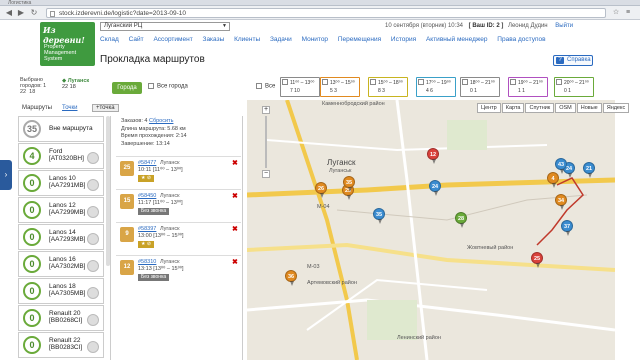 This screenshot has width=640, height=360. What do you see at coordinates (567, 228) in the screenshot?
I see `map-order-pin: 37` at bounding box center [567, 228].